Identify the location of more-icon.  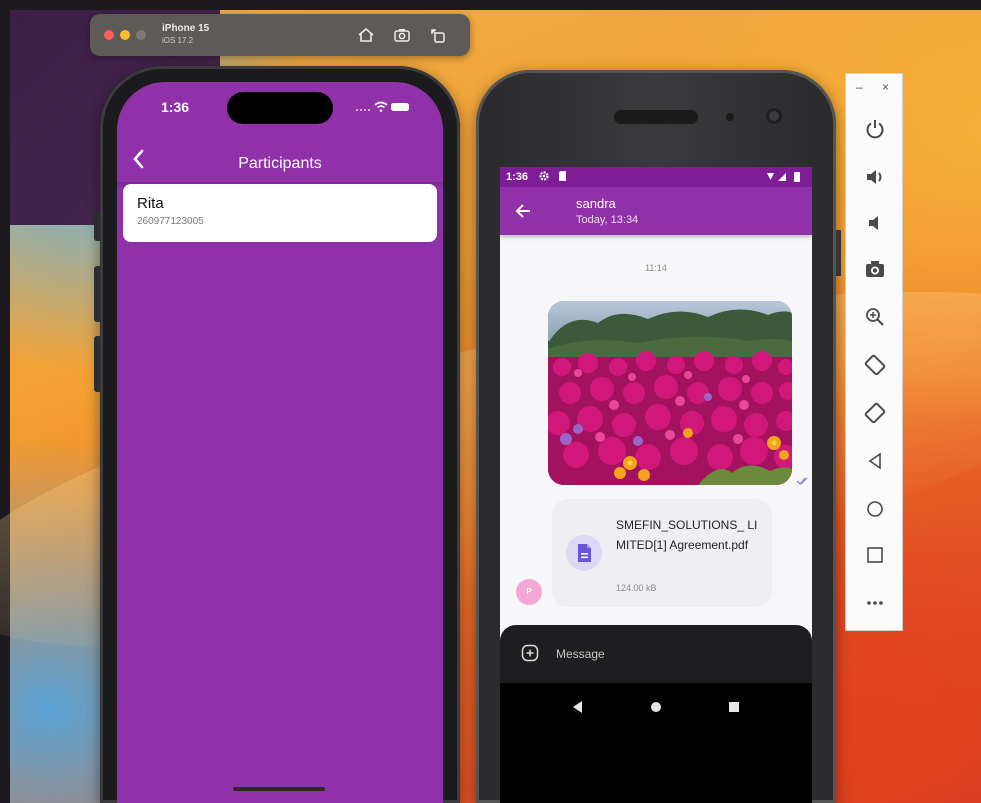
(875, 603).